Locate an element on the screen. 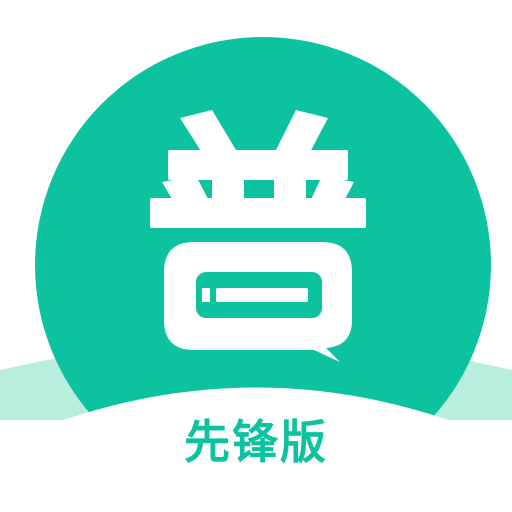 The image size is (512, 512). edition-label: 先锋版 is located at coordinates (256, 442).